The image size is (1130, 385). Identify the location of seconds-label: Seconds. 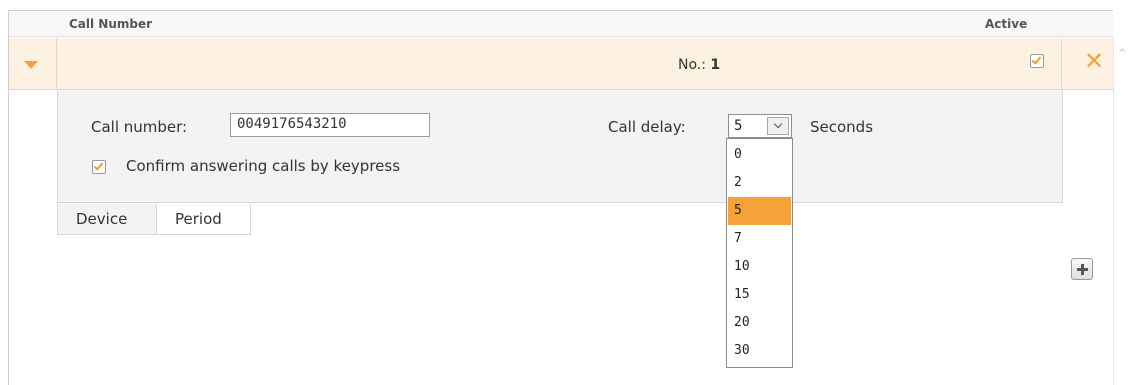
(842, 127).